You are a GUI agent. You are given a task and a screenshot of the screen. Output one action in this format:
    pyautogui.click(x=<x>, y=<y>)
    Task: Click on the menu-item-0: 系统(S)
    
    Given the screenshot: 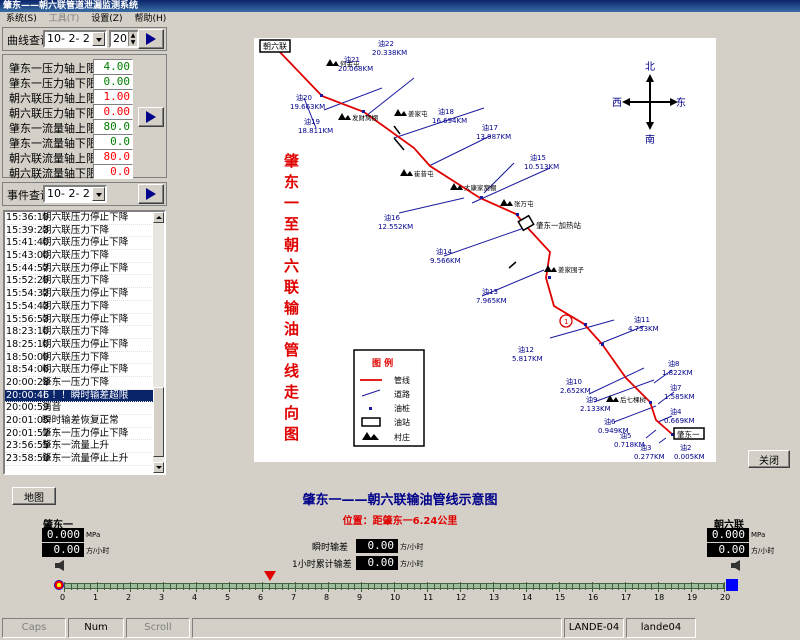 What is the action you would take?
    pyautogui.click(x=21, y=19)
    